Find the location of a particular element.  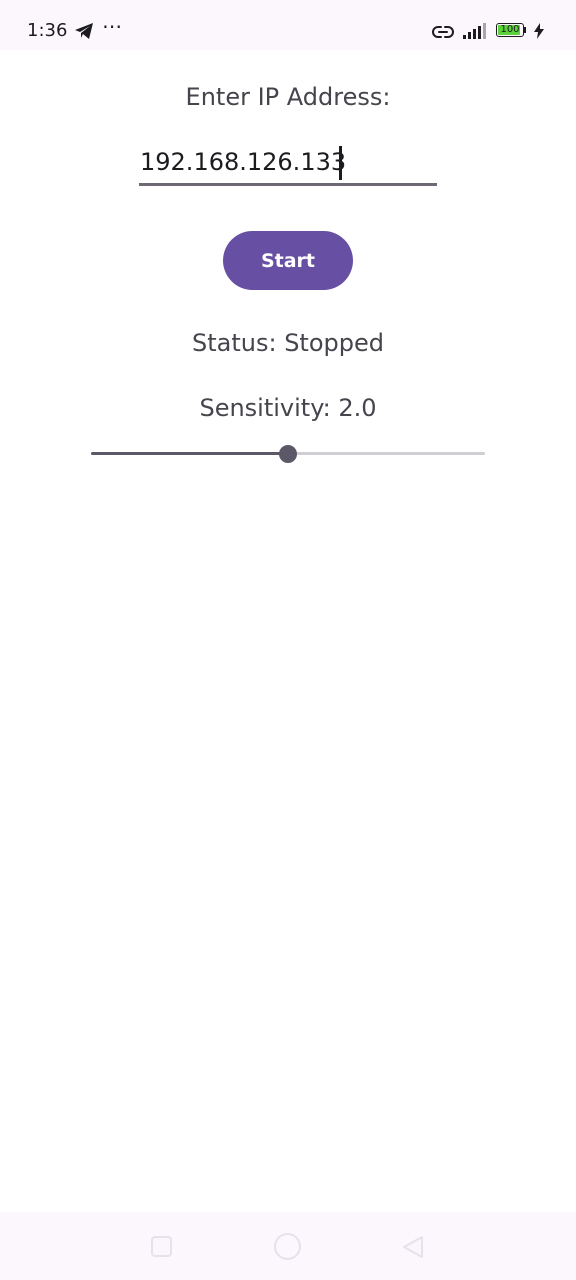

status-bar: 1:36 ⋯ 100 is located at coordinates (288, 25).